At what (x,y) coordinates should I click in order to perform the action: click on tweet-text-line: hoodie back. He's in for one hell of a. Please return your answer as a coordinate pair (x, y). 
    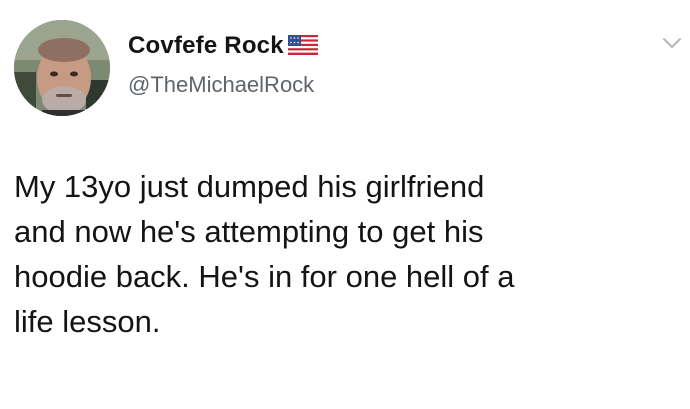
    Looking at the image, I should click on (264, 276).